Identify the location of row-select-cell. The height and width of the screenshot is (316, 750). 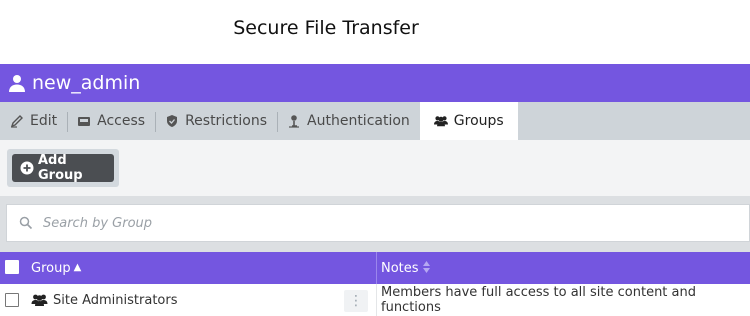
(12, 302).